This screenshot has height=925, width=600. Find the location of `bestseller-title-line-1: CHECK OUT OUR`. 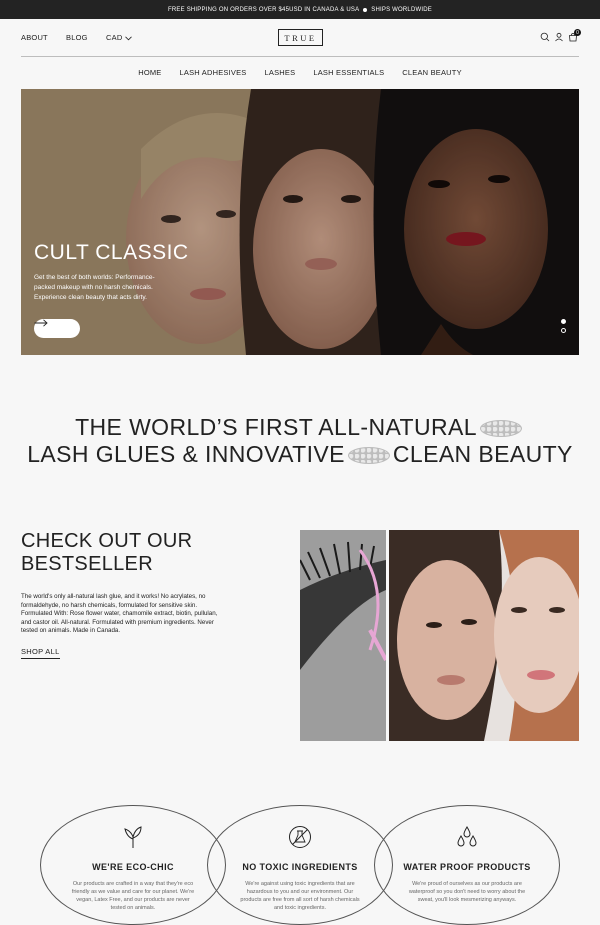

bestseller-title-line-1: CHECK OUT OUR is located at coordinates (107, 541).